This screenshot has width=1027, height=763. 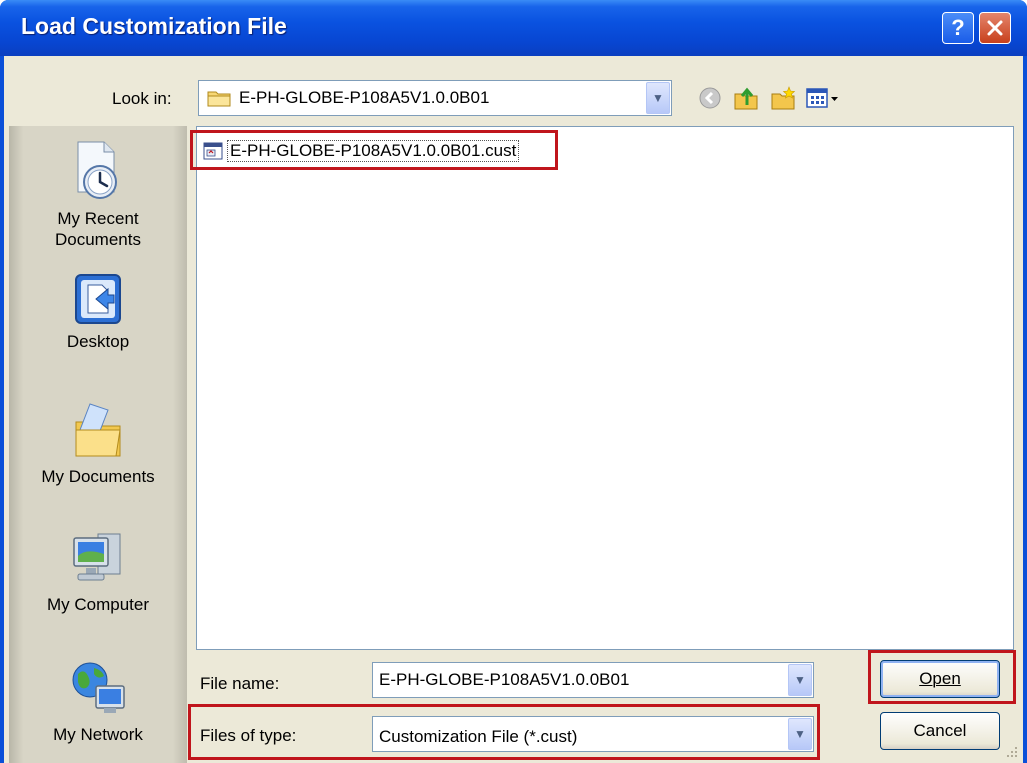 I want to click on file-name-combo: ▼, so click(x=593, y=680).